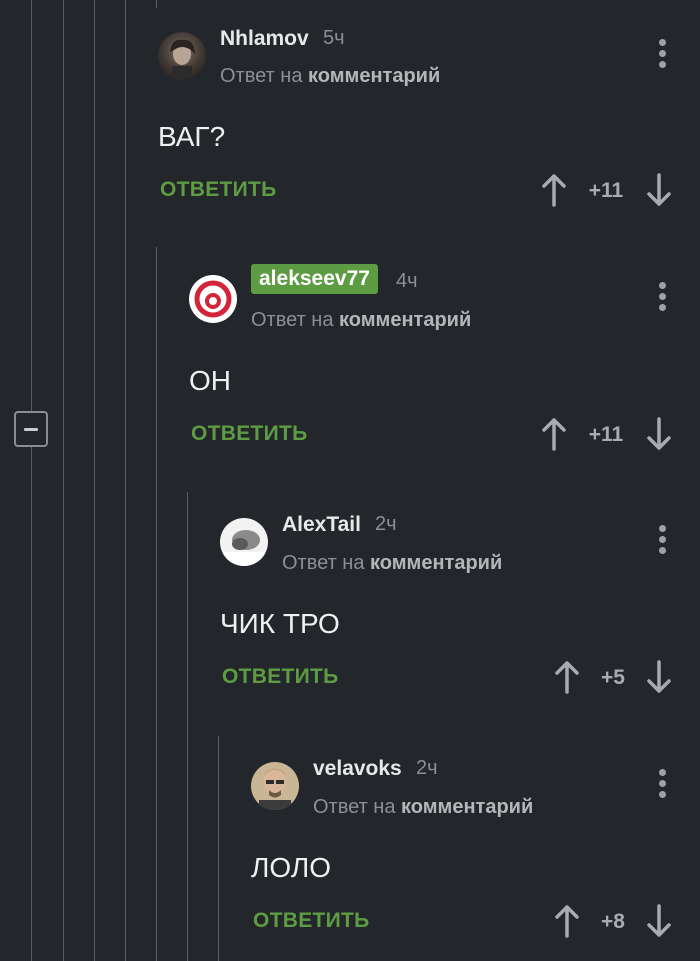 The height and width of the screenshot is (961, 700). What do you see at coordinates (357, 769) in the screenshot?
I see `author-name: velavoks` at bounding box center [357, 769].